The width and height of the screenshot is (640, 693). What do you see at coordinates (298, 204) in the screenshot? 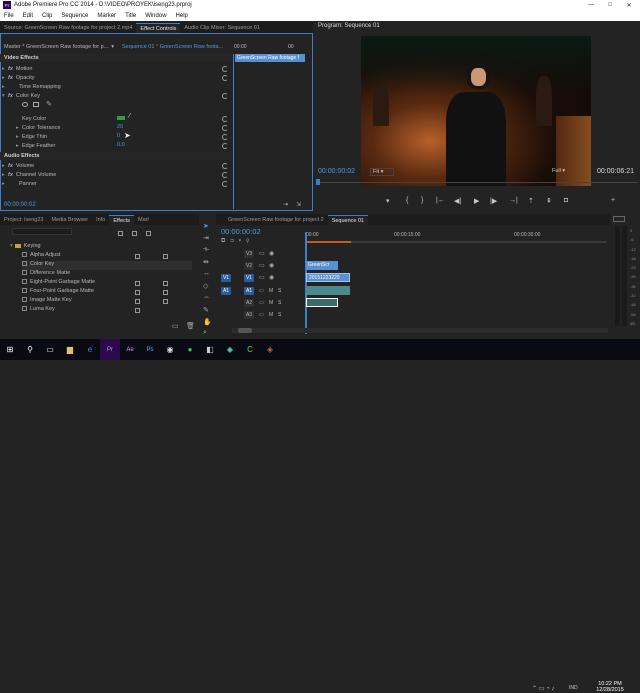
I see `export-icon: ⇲` at bounding box center [298, 204].